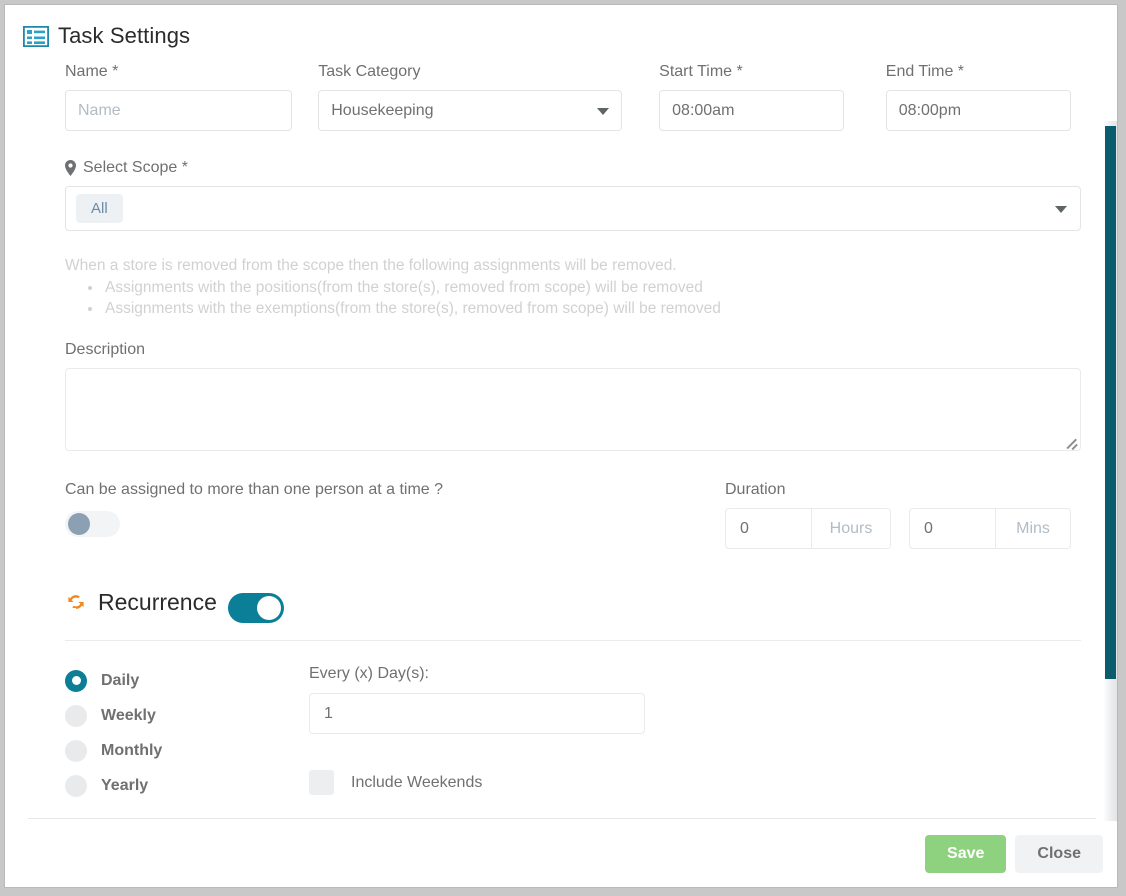  I want to click on description-textarea, so click(573, 409).